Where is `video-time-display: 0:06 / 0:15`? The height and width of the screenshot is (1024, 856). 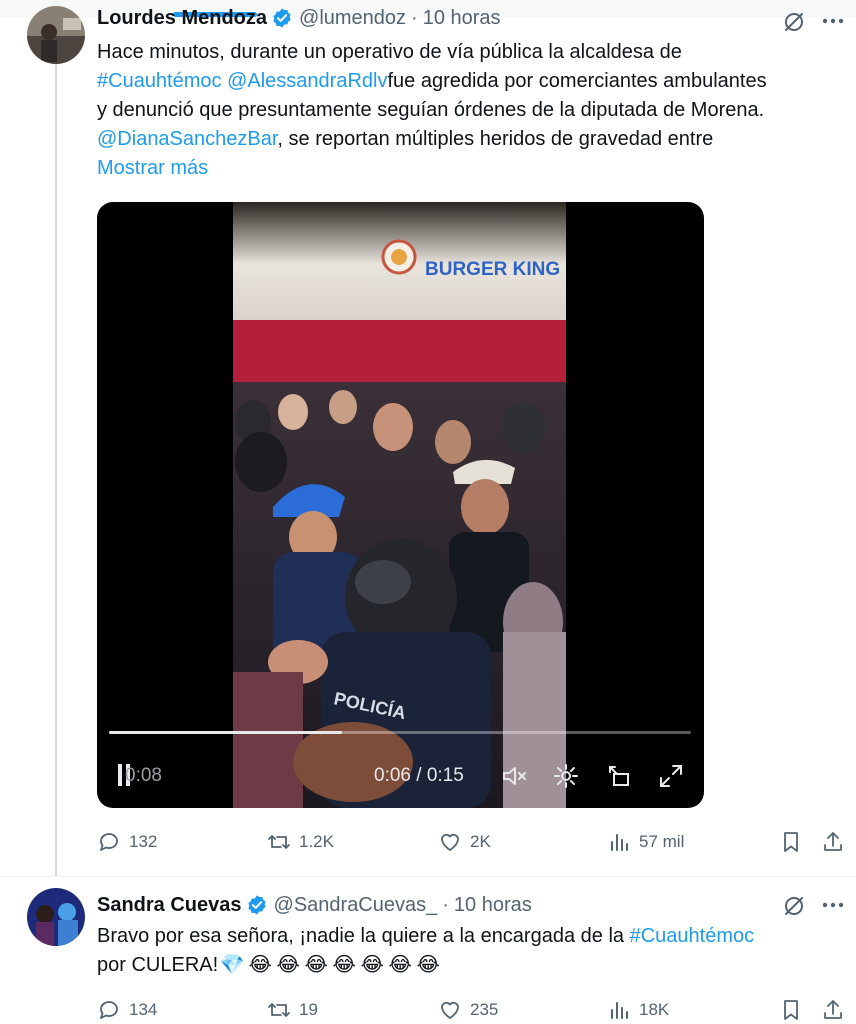
video-time-display: 0:06 / 0:15 is located at coordinates (419, 775).